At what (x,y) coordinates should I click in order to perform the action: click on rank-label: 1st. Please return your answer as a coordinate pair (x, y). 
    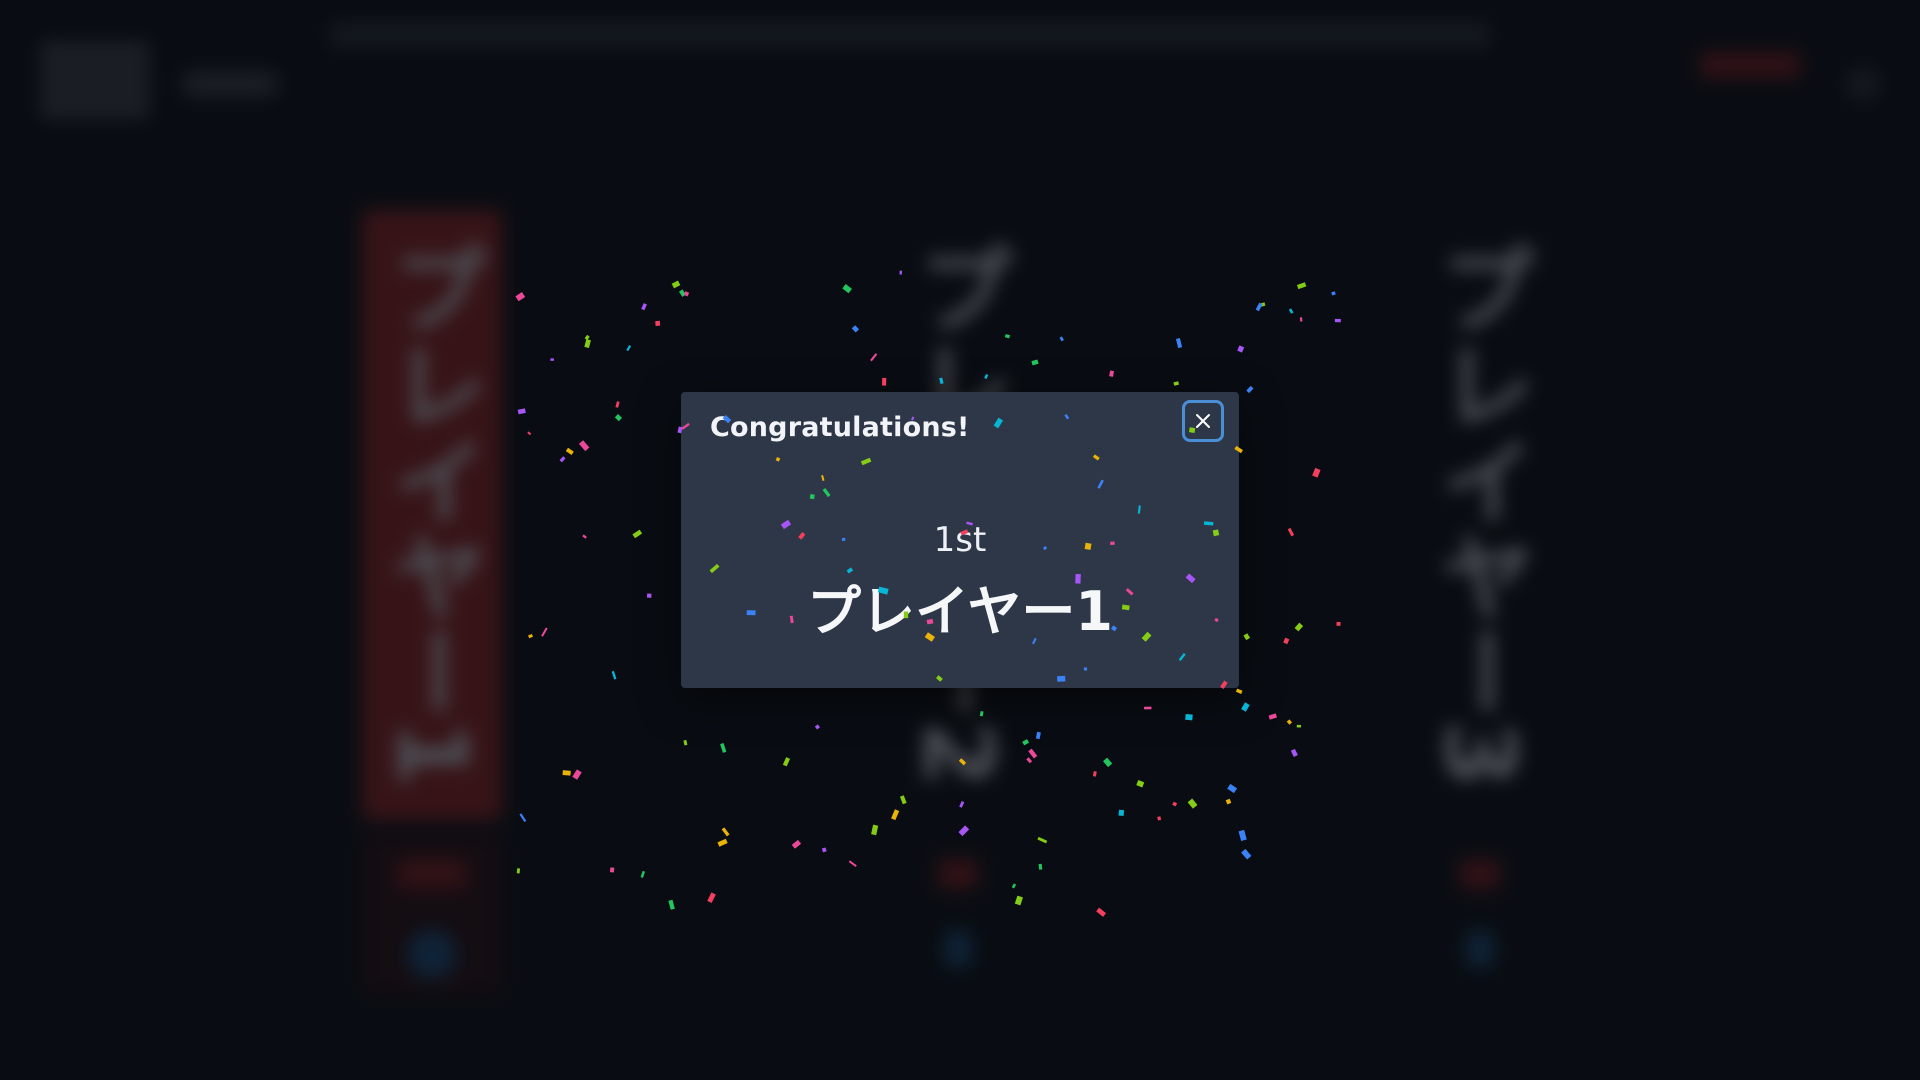
    Looking at the image, I should click on (960, 540).